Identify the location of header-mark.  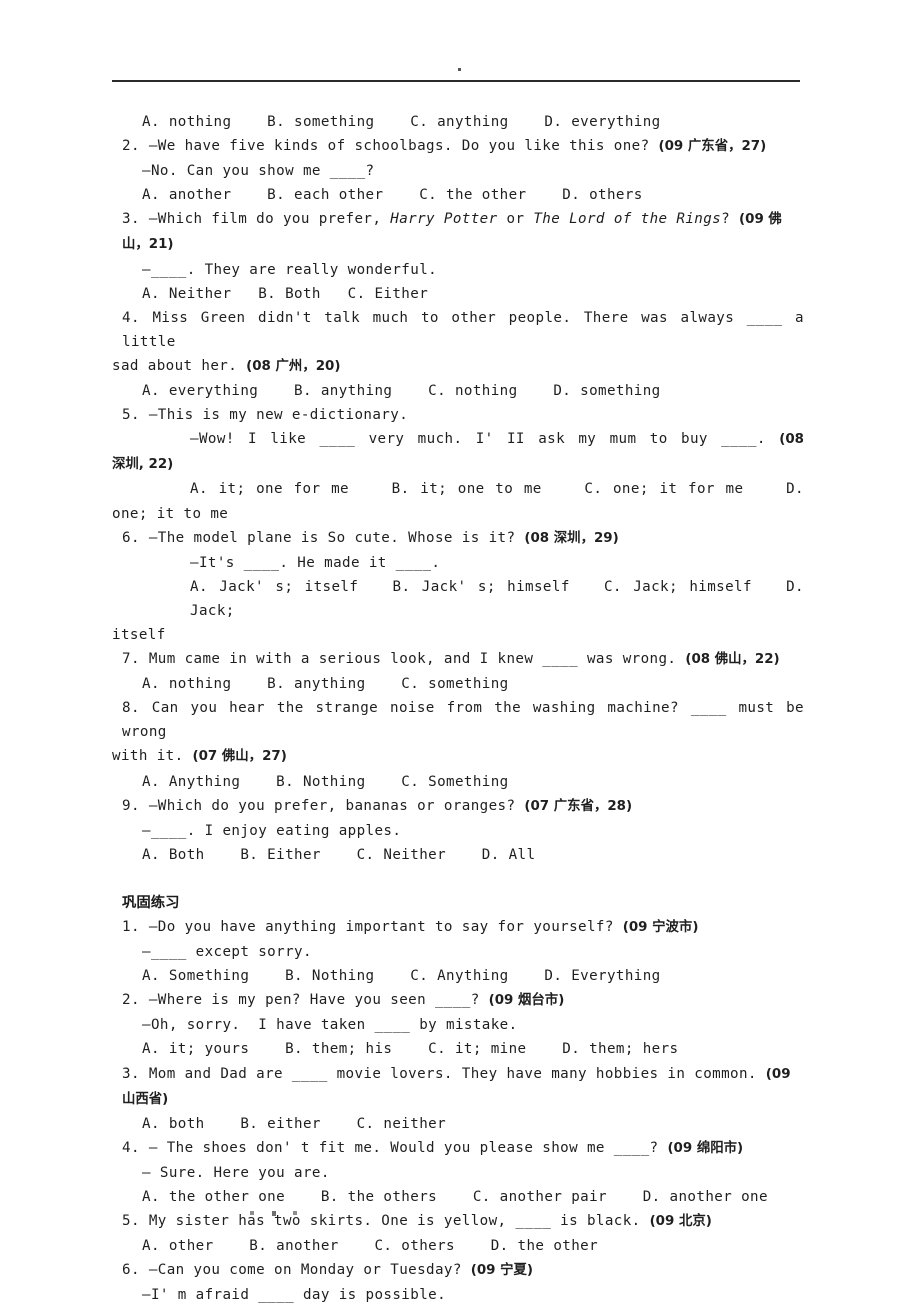
(459, 69).